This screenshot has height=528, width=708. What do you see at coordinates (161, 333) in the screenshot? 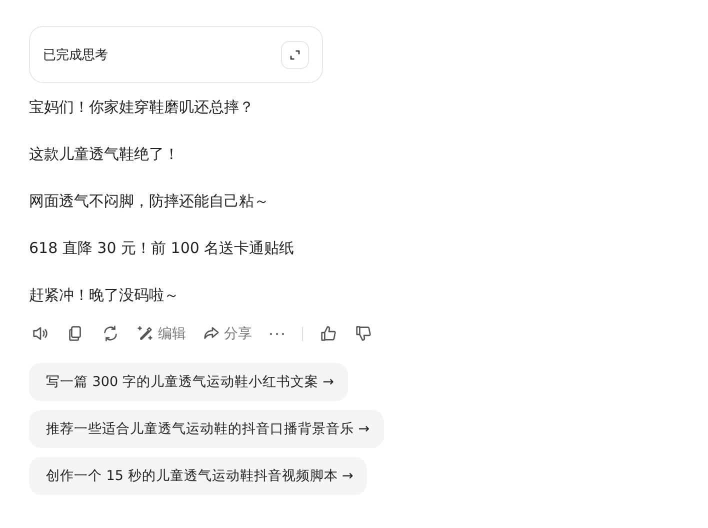
I see `edit-button: 编辑` at bounding box center [161, 333].